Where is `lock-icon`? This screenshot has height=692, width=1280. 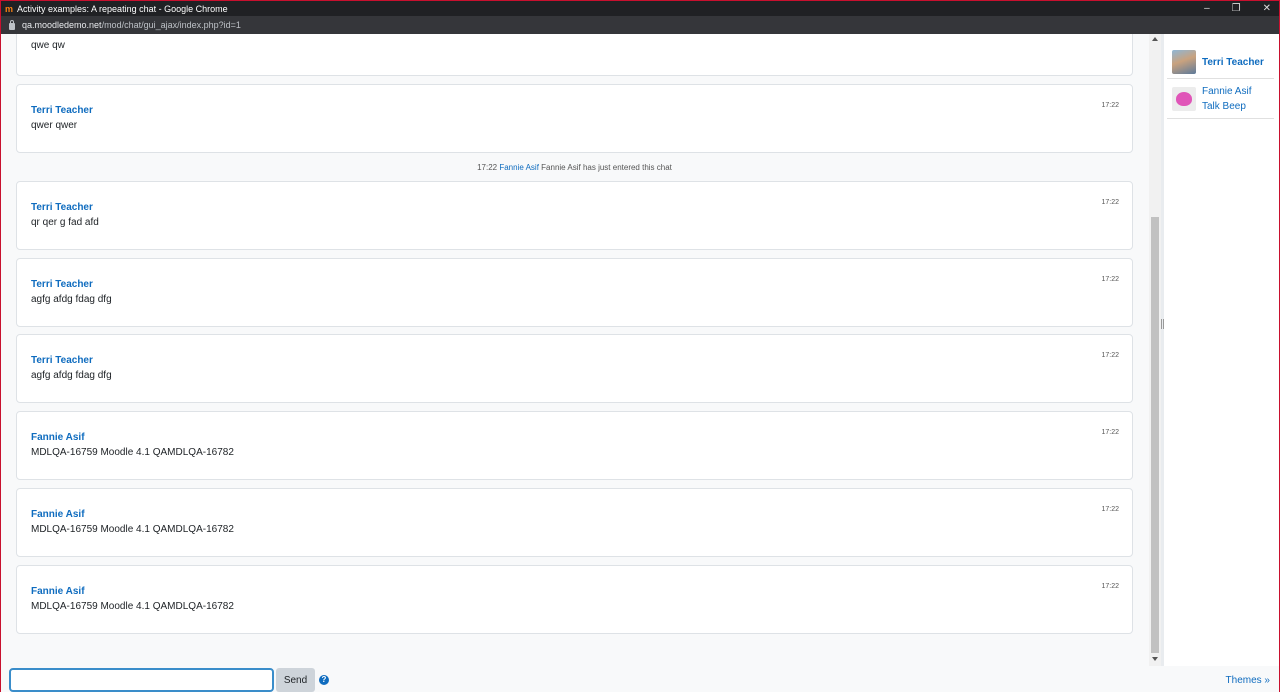
lock-icon is located at coordinates (12, 24).